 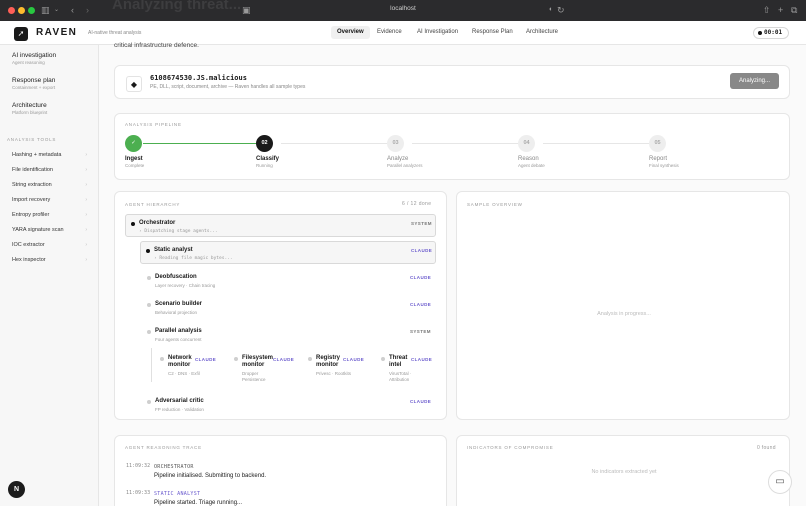 What do you see at coordinates (134, 159) in the screenshot?
I see `stage-name: Ingest` at bounding box center [134, 159].